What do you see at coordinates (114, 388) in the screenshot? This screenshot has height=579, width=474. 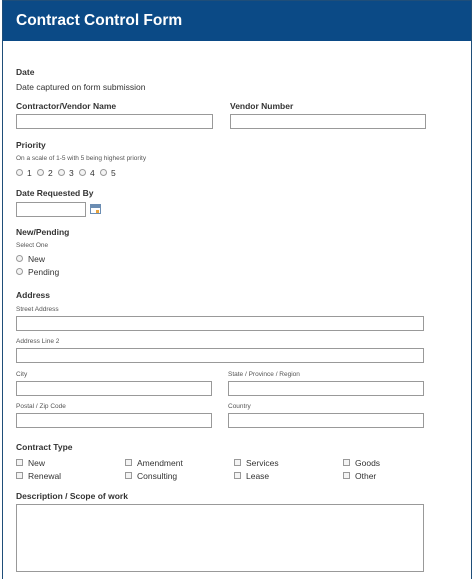 I see `city-input` at bounding box center [114, 388].